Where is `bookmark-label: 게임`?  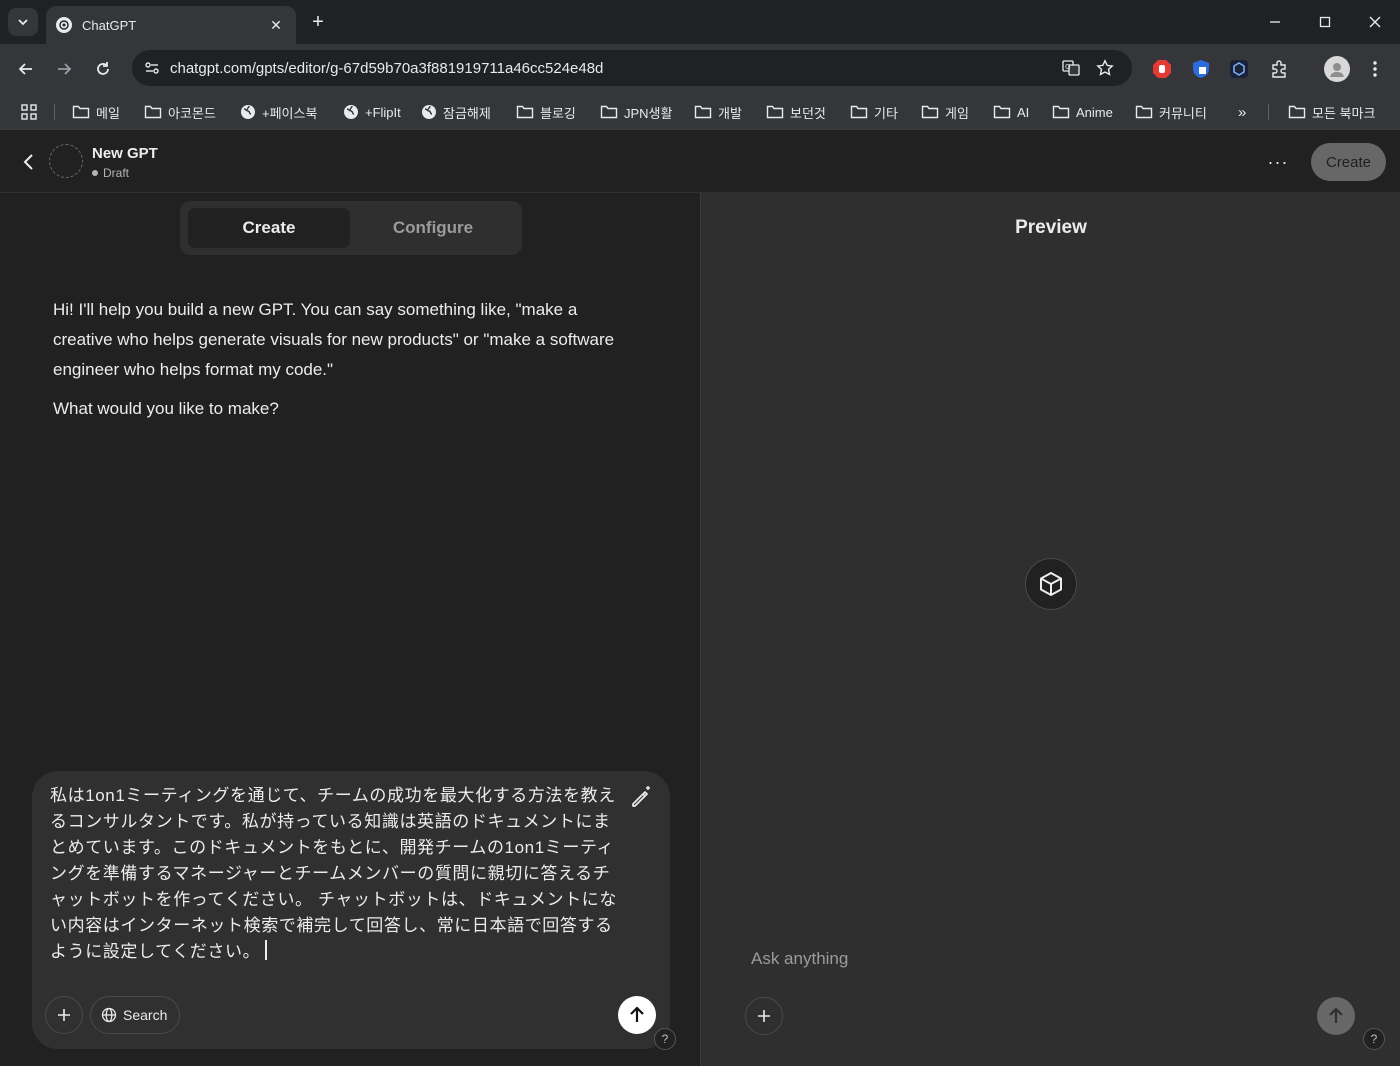 bookmark-label: 게임 is located at coordinates (957, 113).